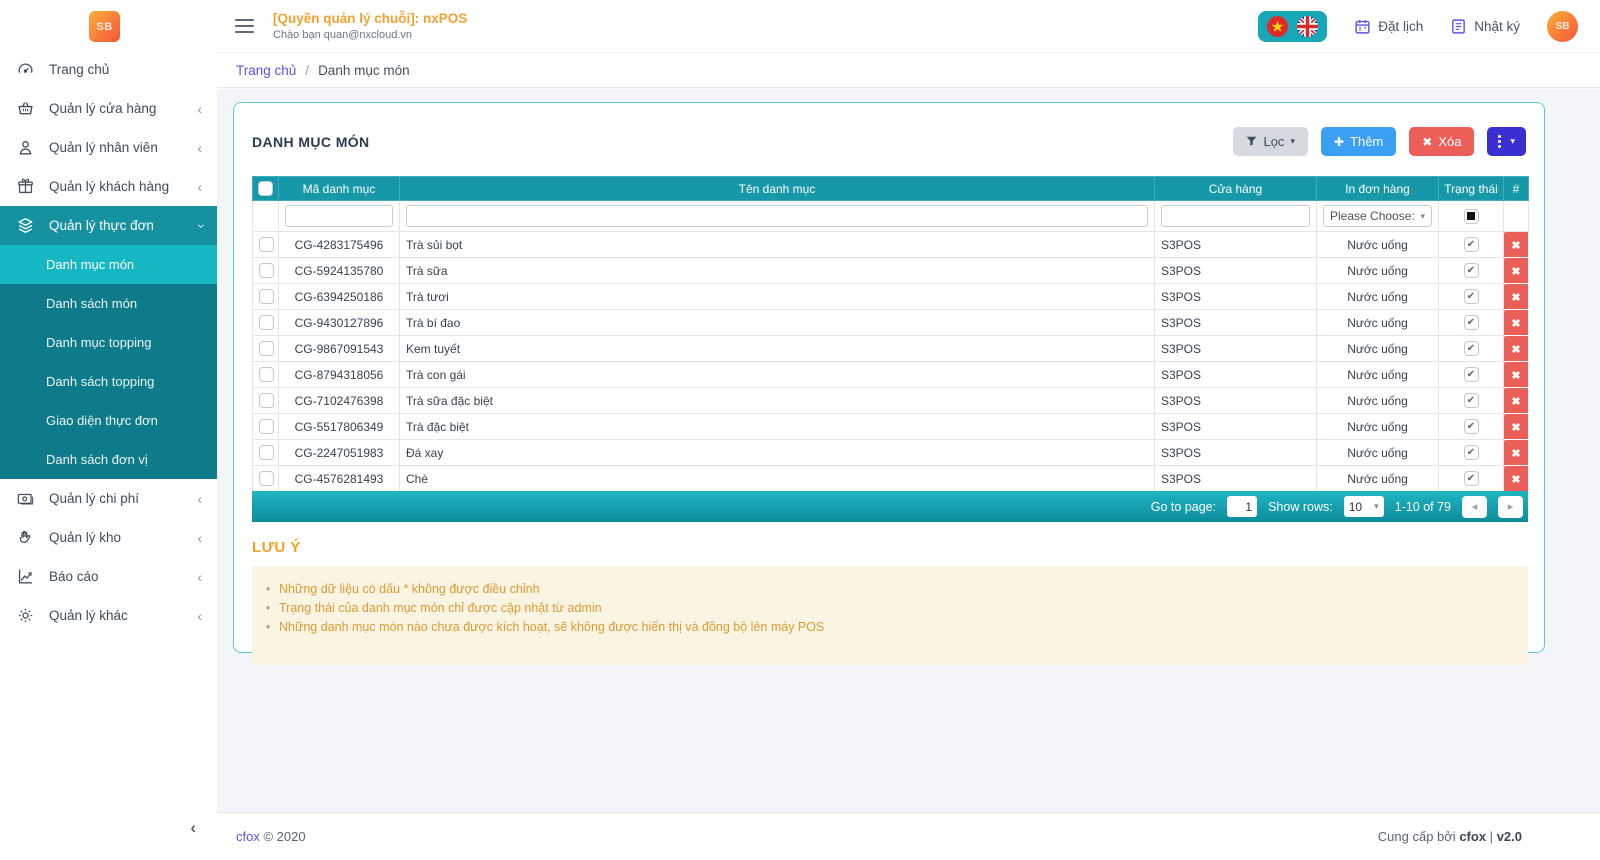 Image resolution: width=1600 pixels, height=860 pixels. What do you see at coordinates (1278, 26) in the screenshot?
I see `vietnam-flag-icon` at bounding box center [1278, 26].